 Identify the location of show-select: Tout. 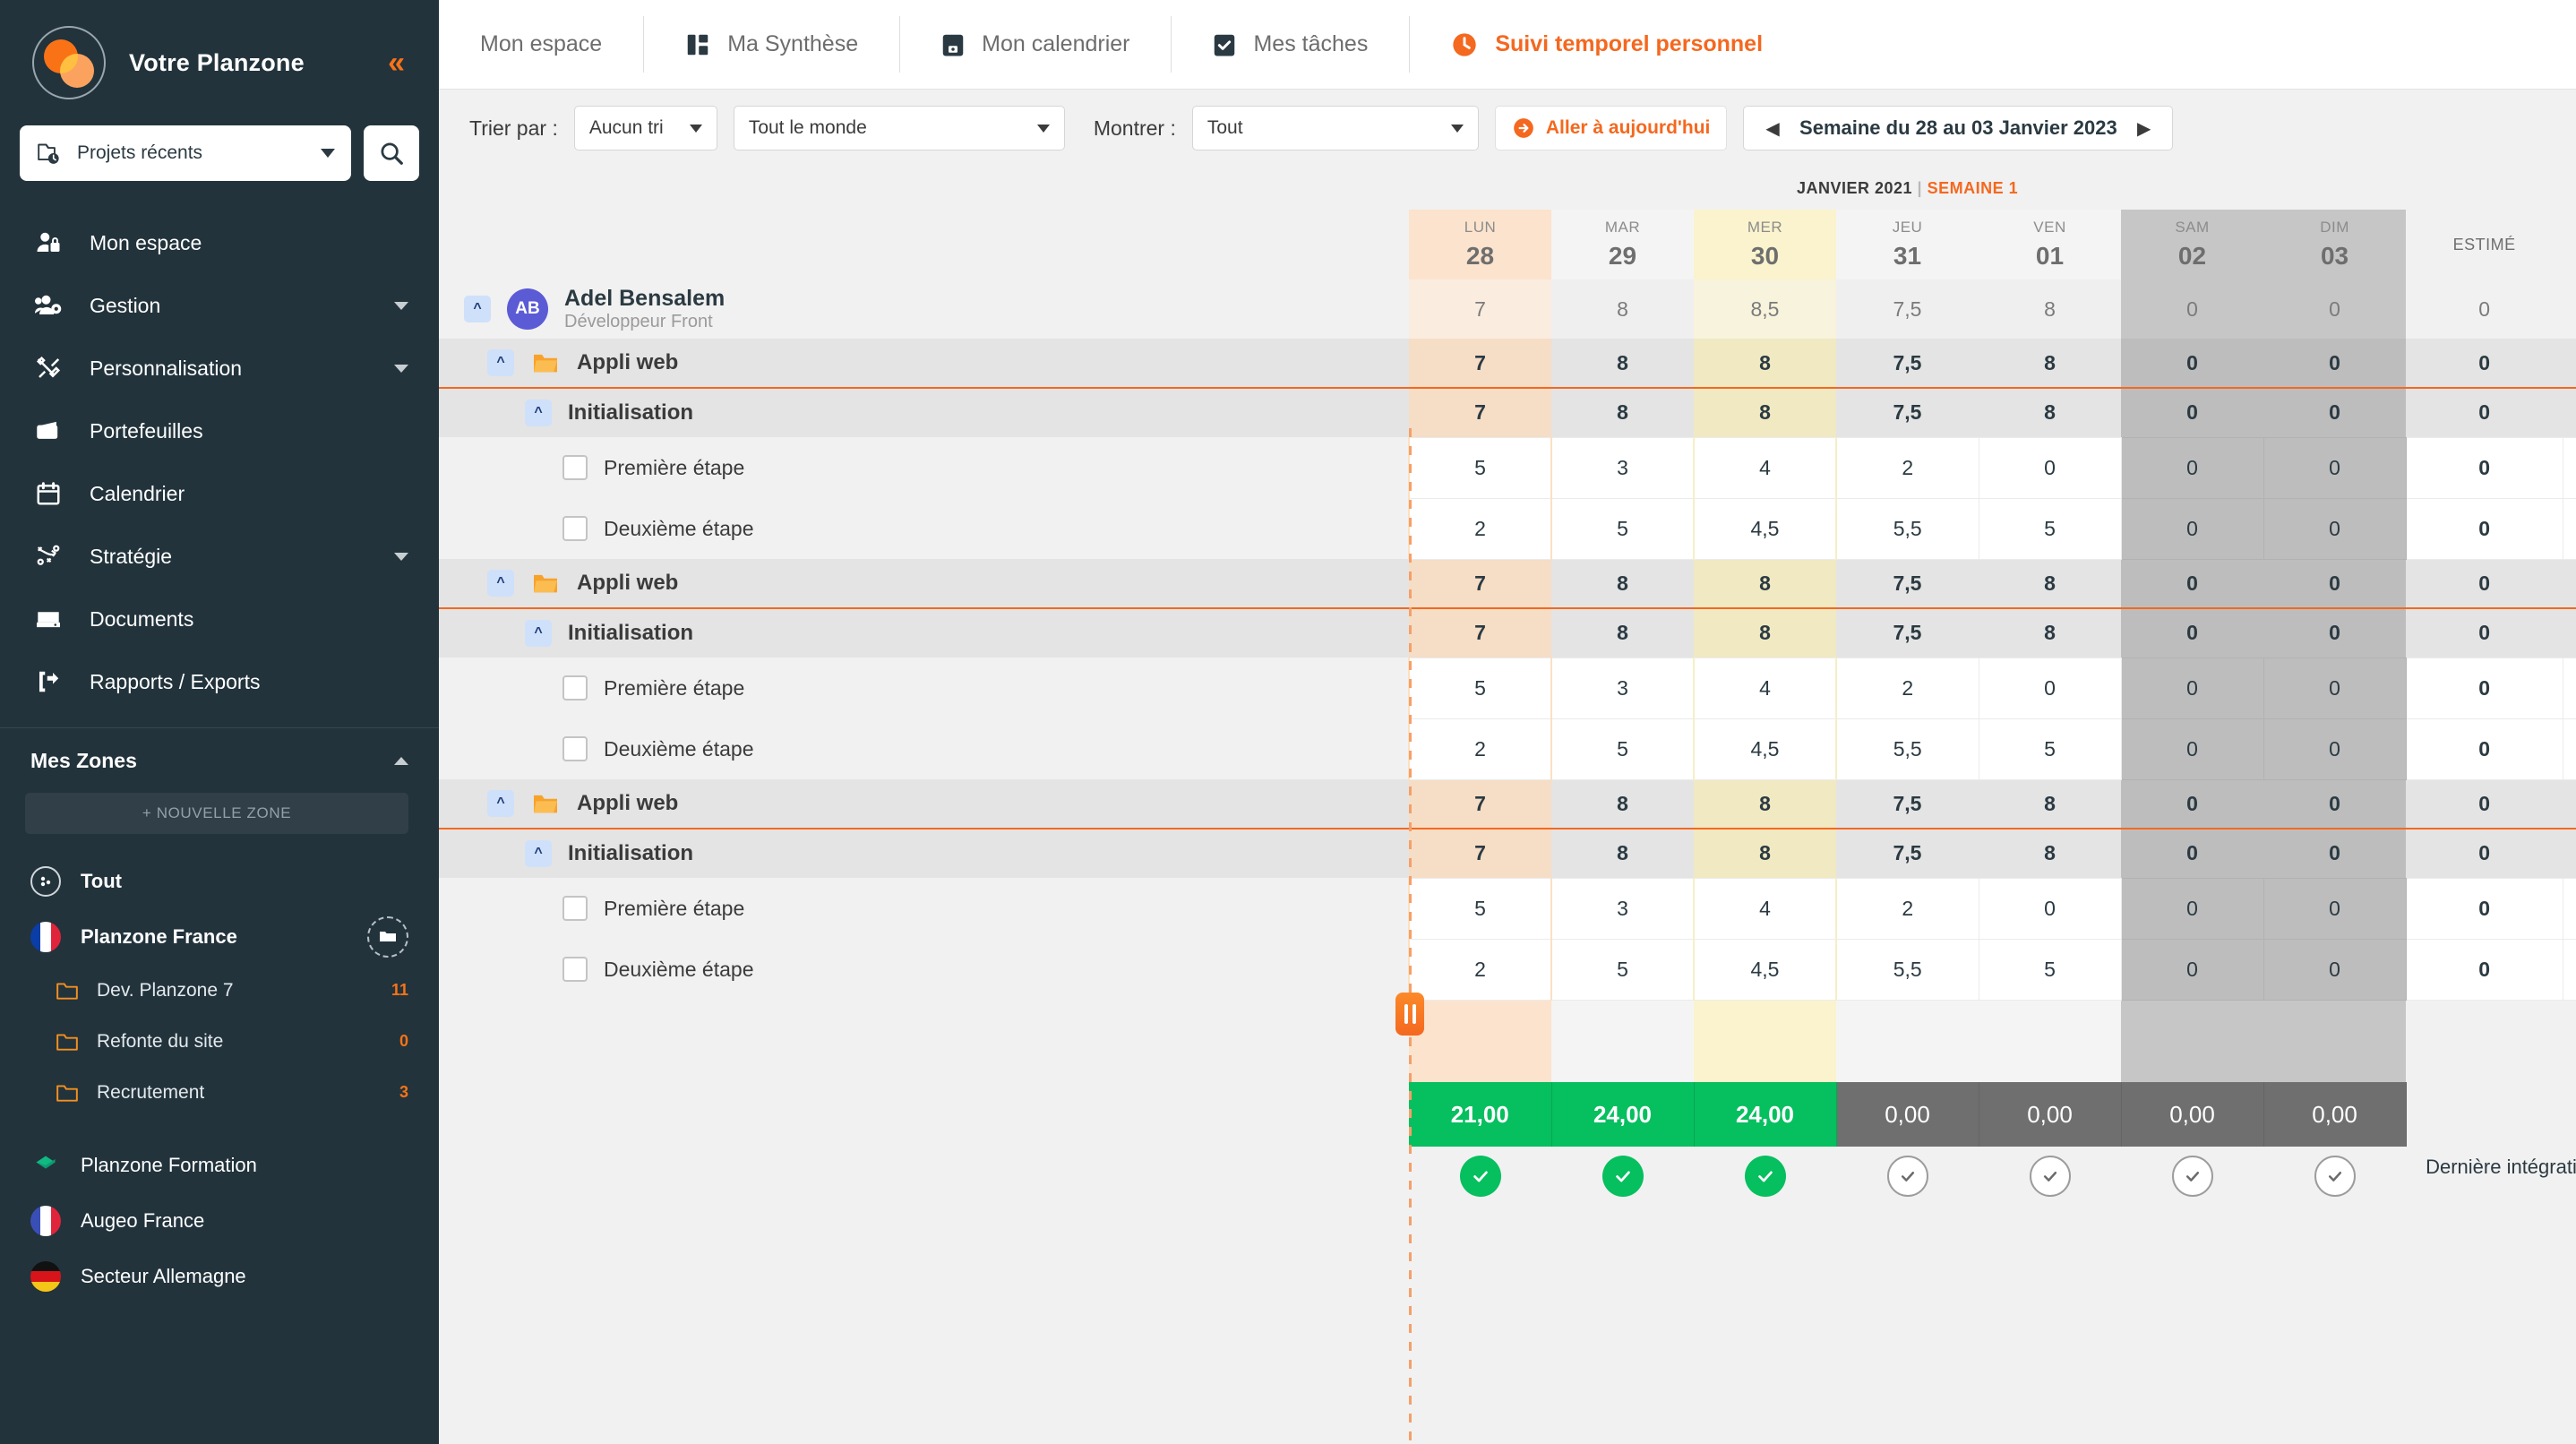
(1335, 128).